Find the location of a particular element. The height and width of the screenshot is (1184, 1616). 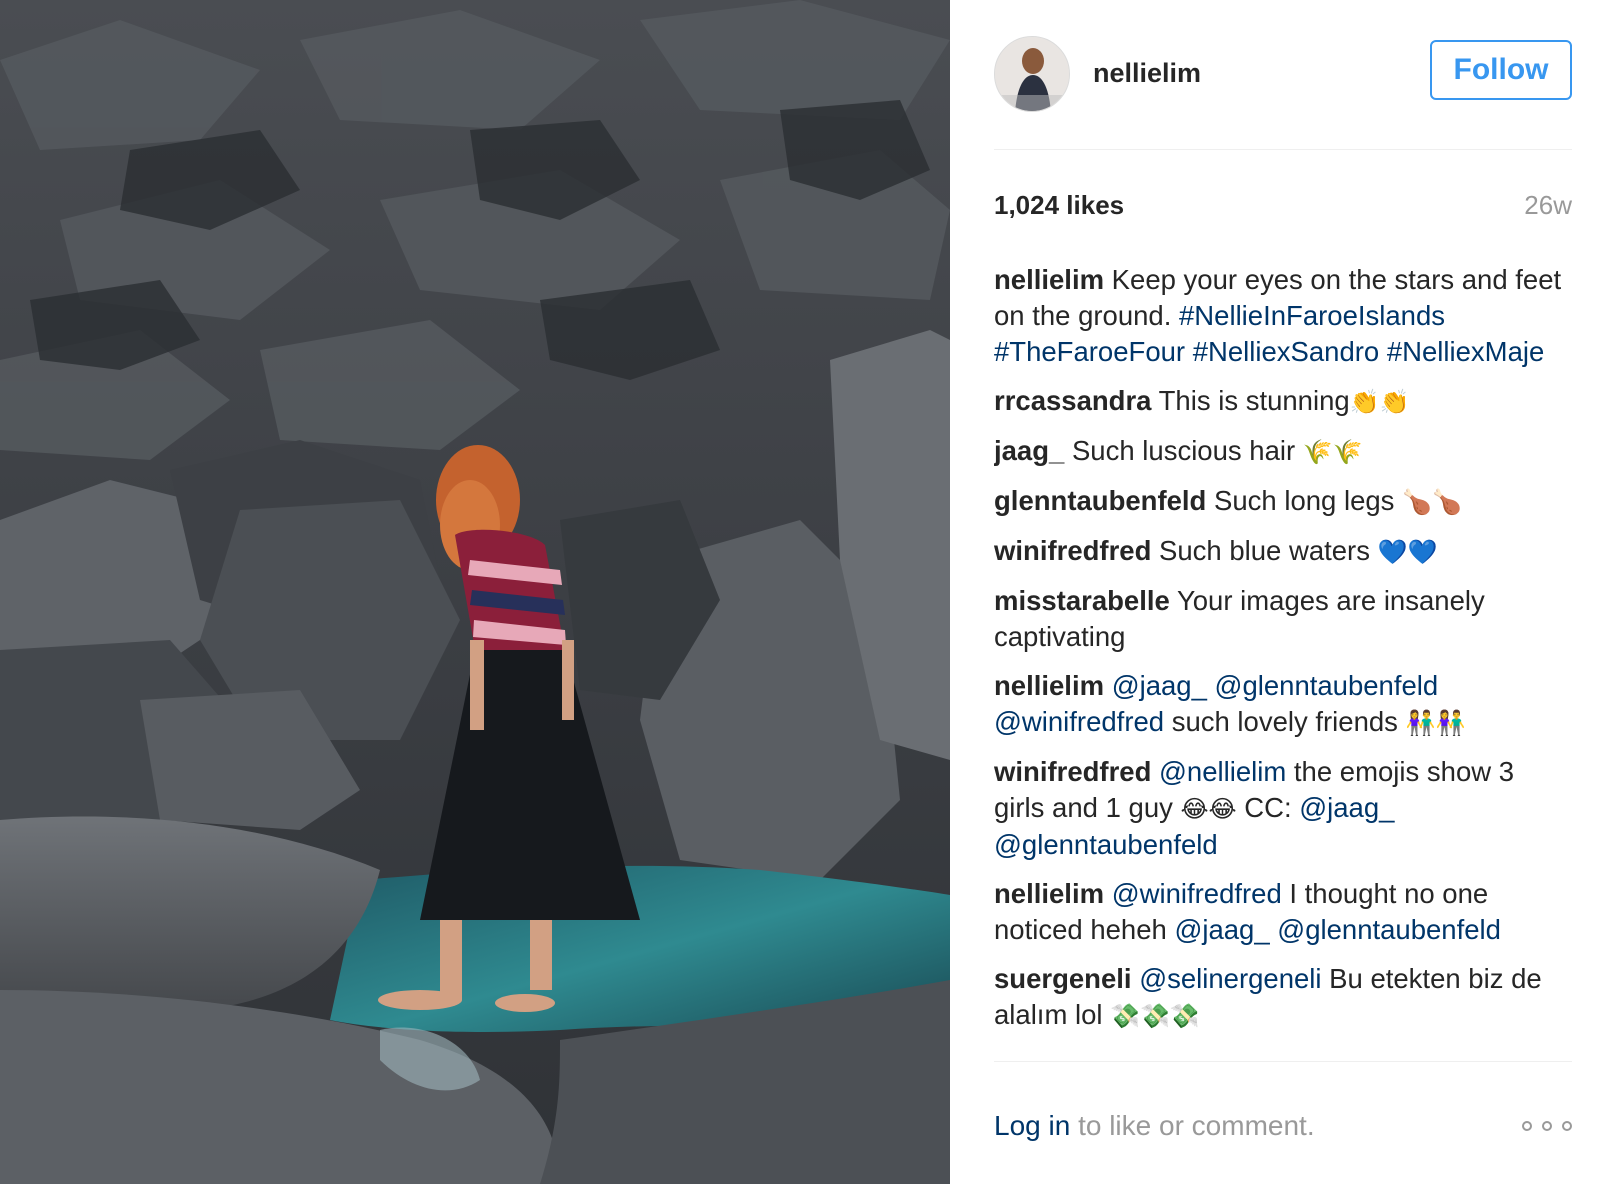

comment: glenntaubenfeld Such long legs 🍗🍗 is located at coordinates (1283, 501).